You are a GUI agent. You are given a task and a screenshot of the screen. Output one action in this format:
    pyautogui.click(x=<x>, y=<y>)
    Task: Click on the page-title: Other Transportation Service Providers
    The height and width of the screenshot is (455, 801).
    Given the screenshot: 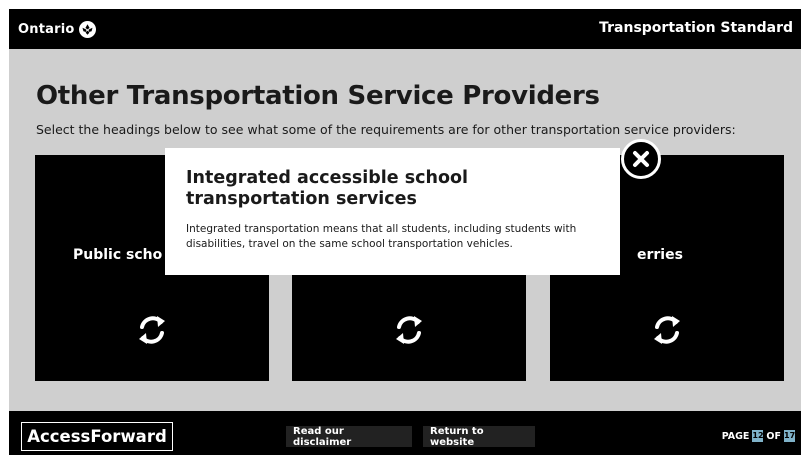 What is the action you would take?
    pyautogui.click(x=318, y=96)
    